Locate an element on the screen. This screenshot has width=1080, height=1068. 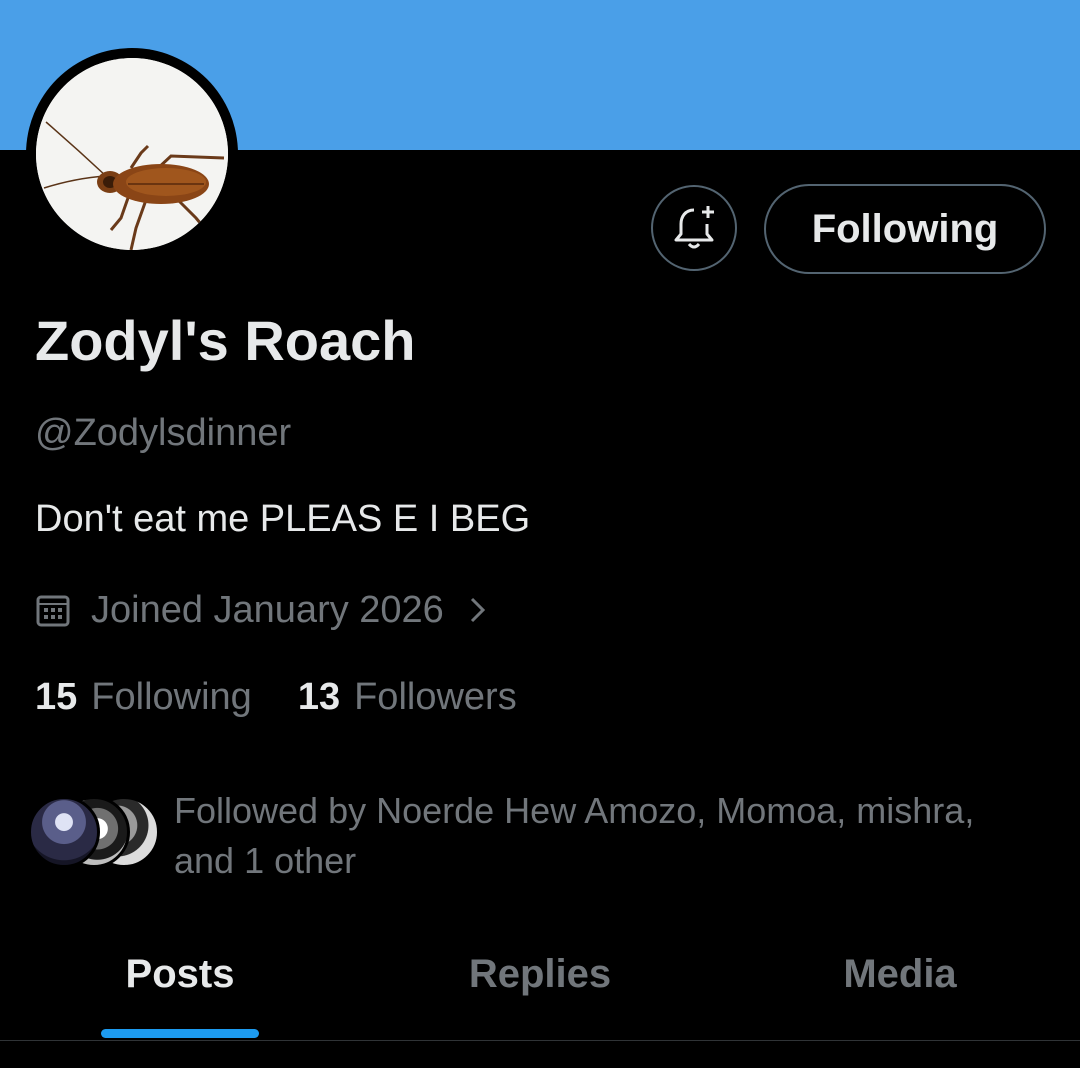
profile-avatar-ring is located at coordinates (132, 154).